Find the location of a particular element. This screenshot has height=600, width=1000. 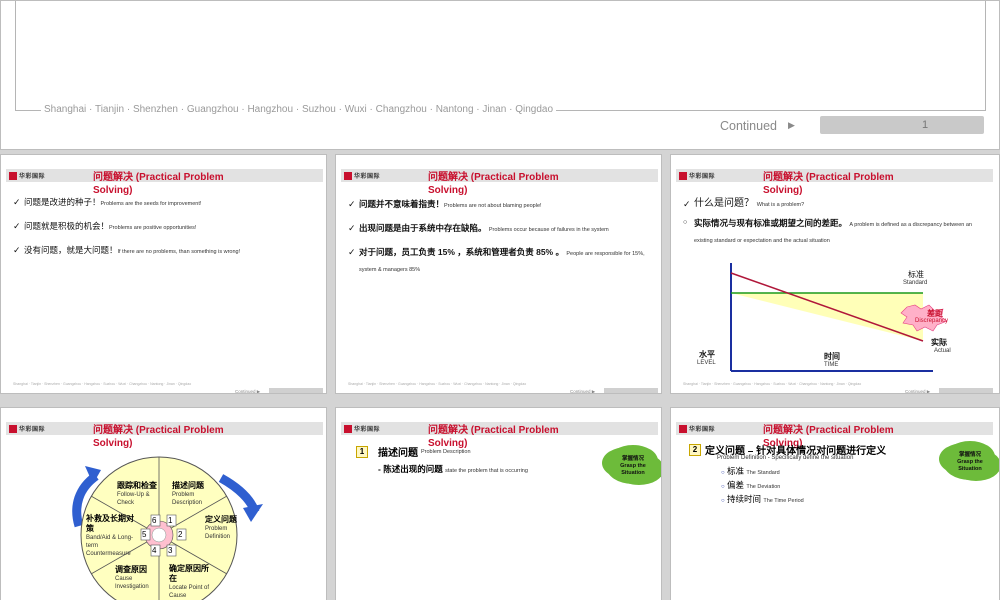

step-number: 4 is located at coordinates (154, 550).